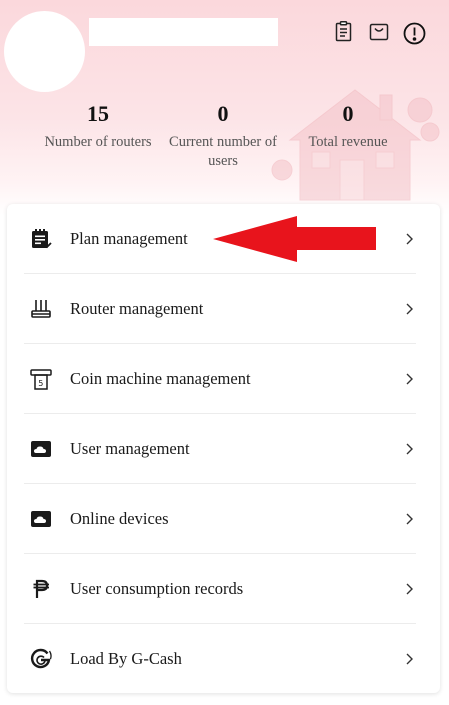  Describe the element at coordinates (414, 33) in the screenshot. I see `alert-icon` at that location.